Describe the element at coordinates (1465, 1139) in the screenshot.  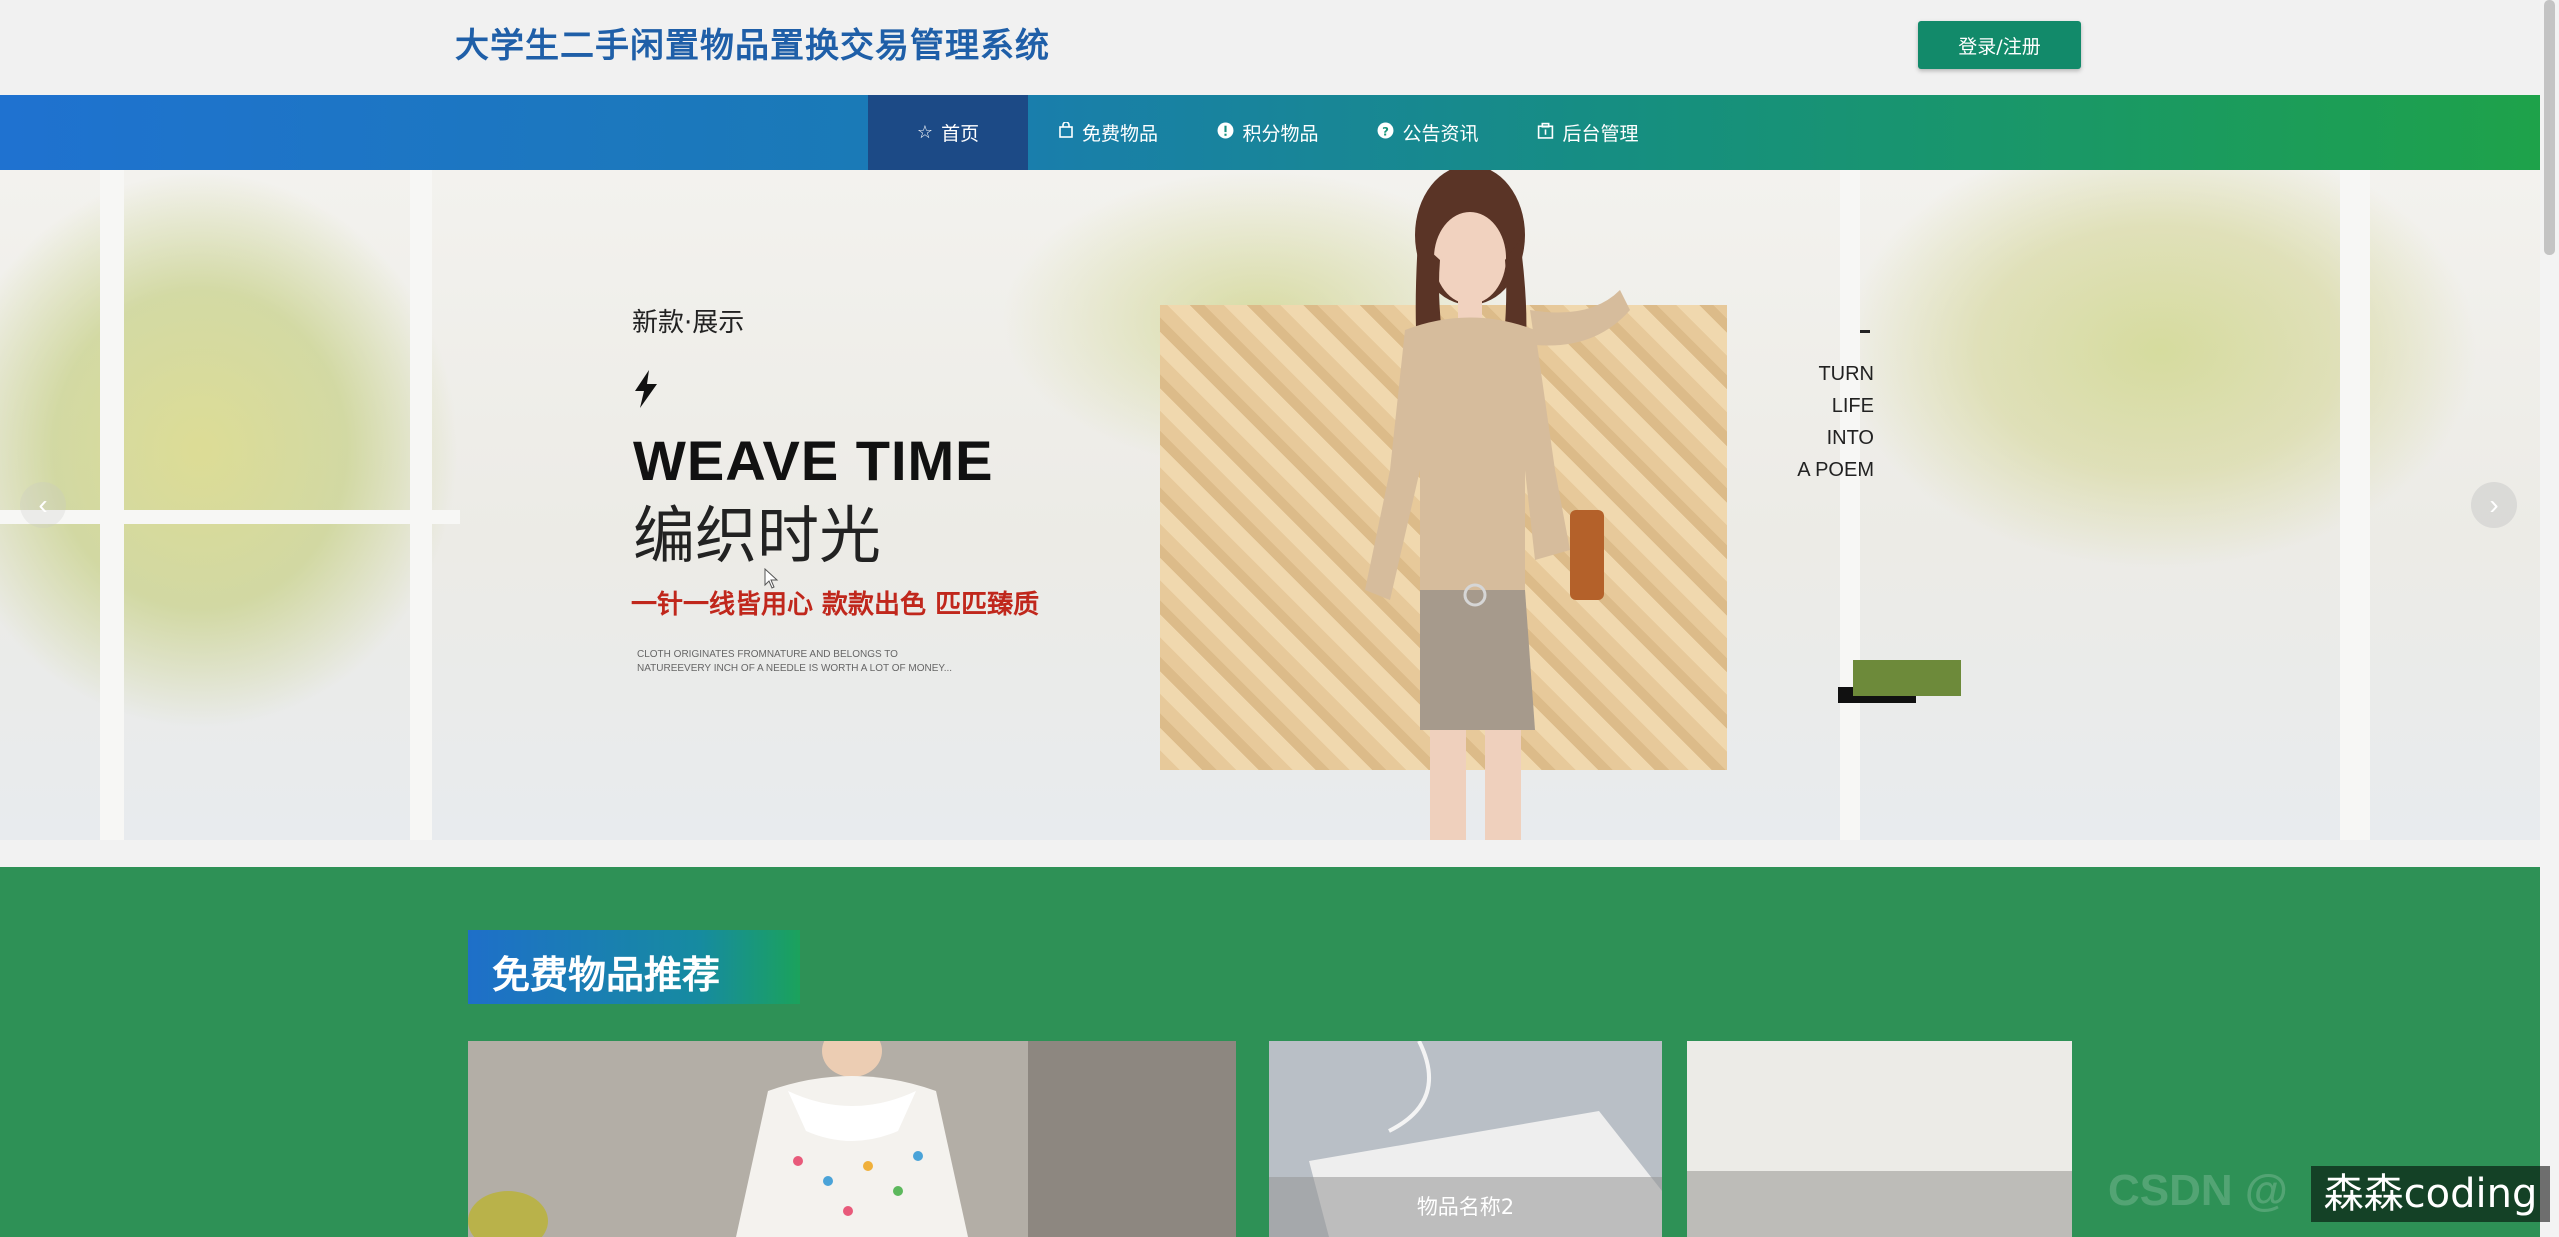
I see `item-card: 物品名称2` at that location.